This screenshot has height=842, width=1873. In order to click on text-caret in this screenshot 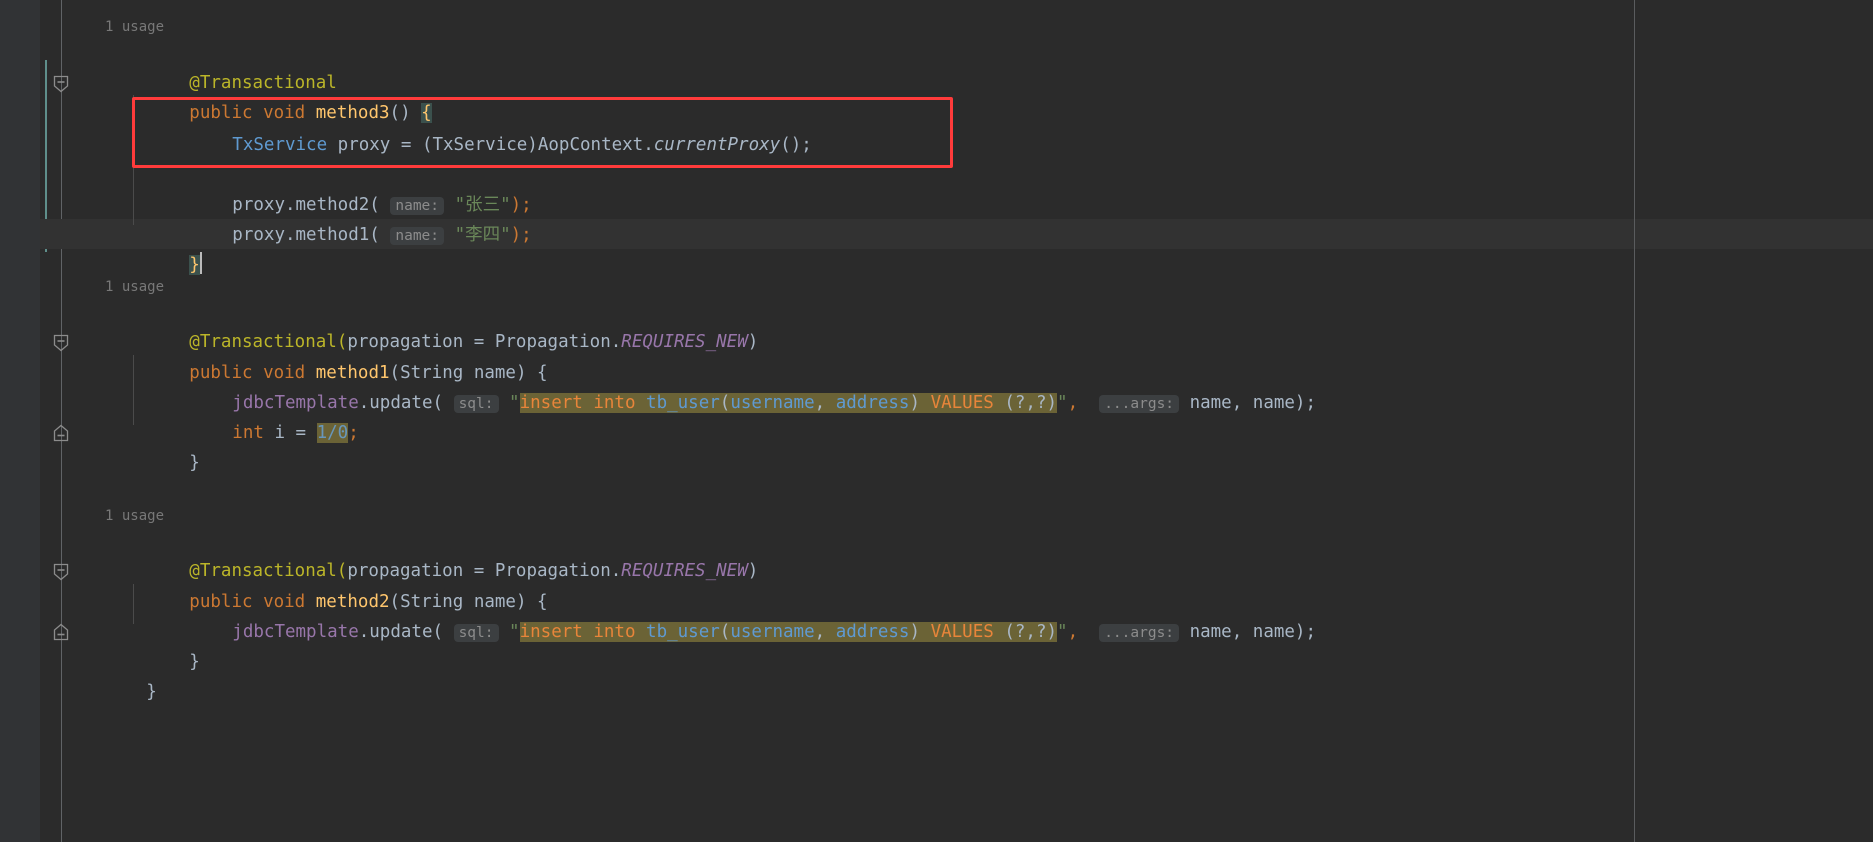, I will do `click(200, 263)`.